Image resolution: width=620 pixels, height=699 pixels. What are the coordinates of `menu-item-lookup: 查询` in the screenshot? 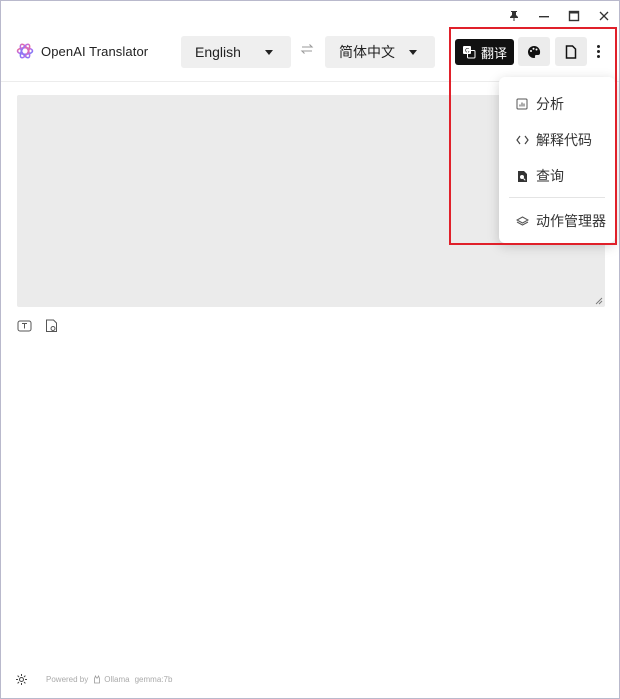 It's located at (539, 176).